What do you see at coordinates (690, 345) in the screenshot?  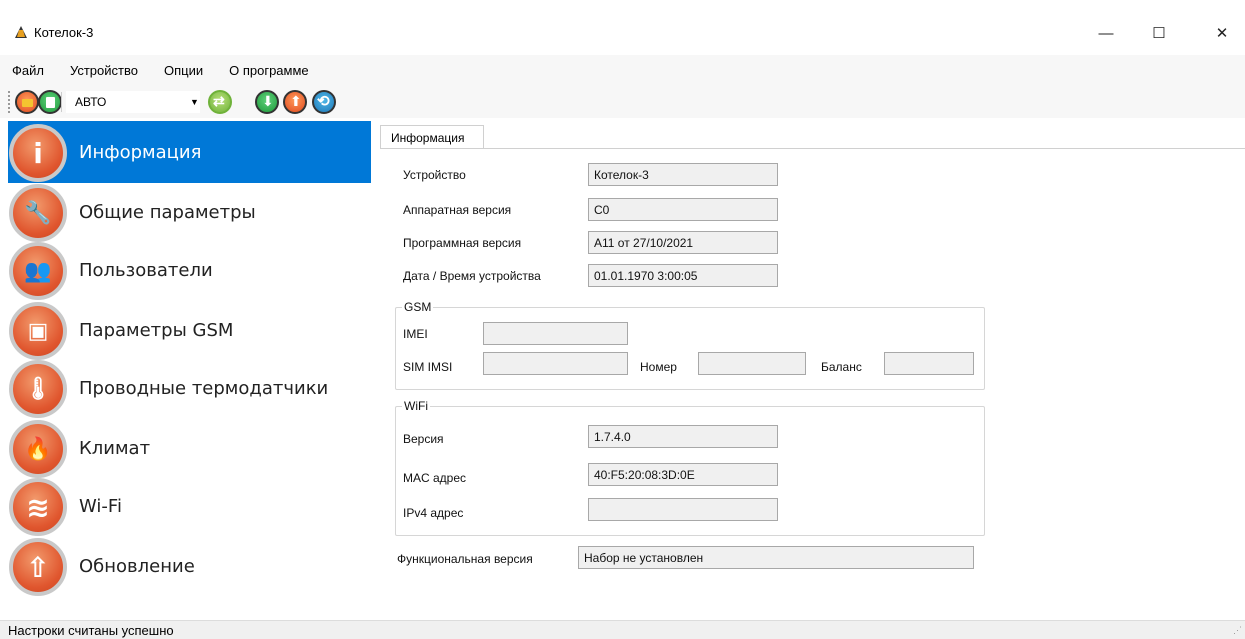 I see `gsm-group: GSM` at bounding box center [690, 345].